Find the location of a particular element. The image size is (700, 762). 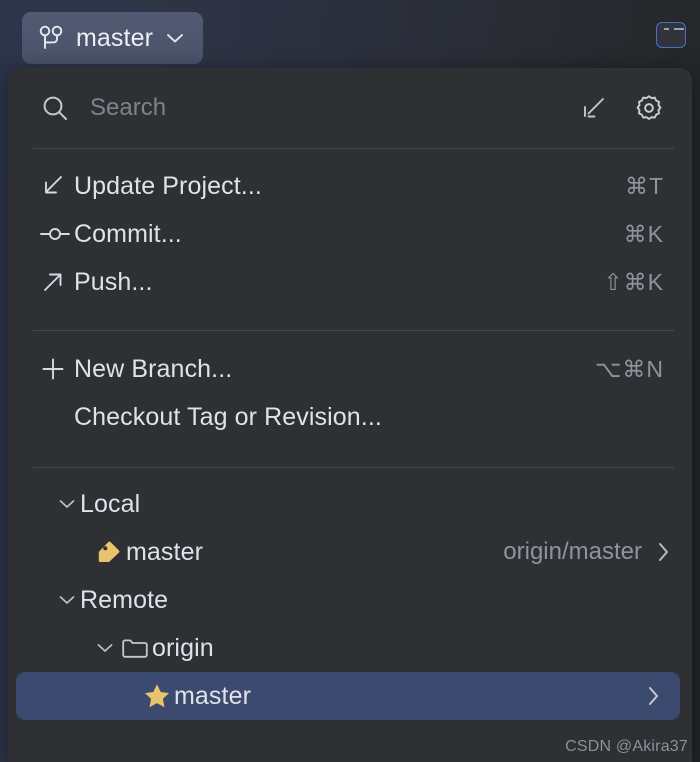

popup-search-row: Search is located at coordinates (350, 108).